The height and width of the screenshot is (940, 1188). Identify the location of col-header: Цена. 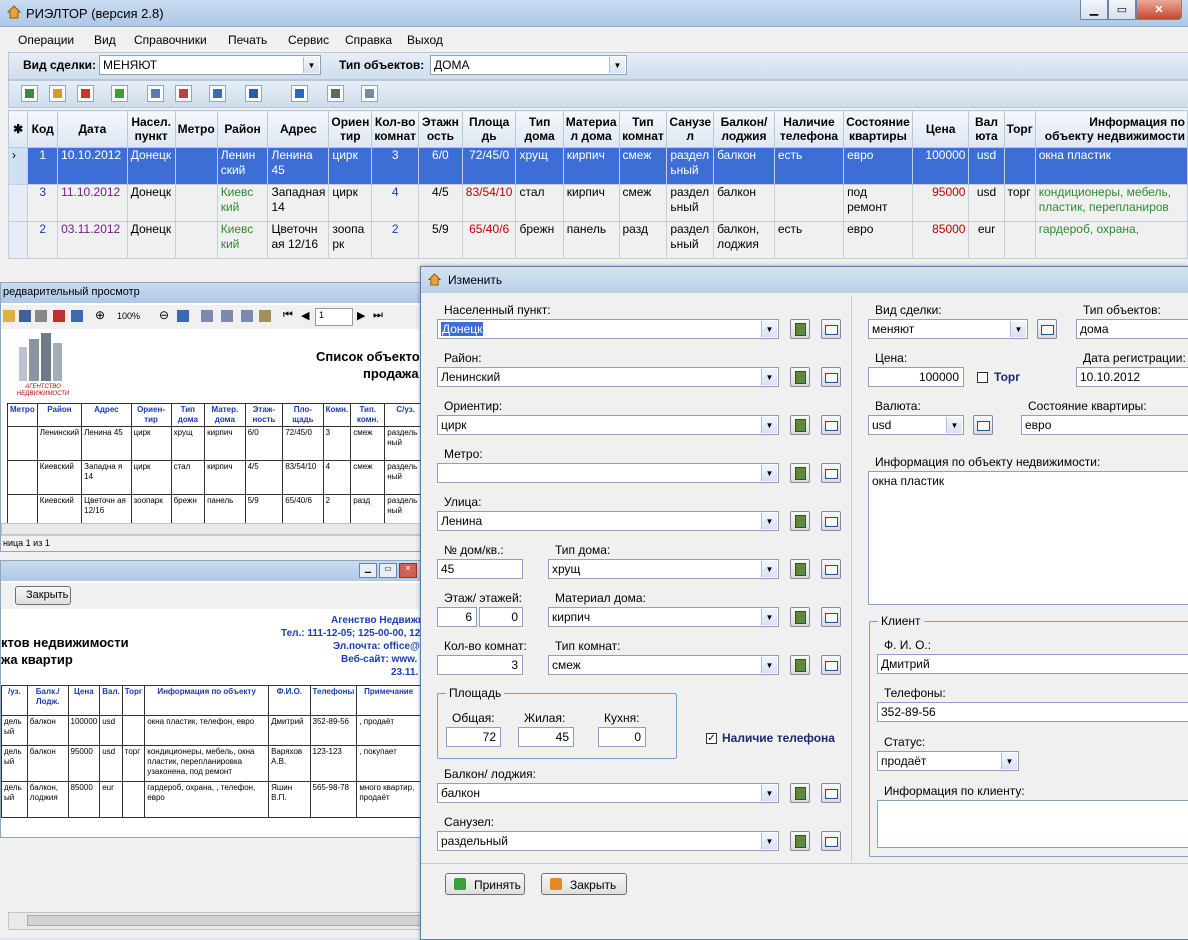
(940, 129).